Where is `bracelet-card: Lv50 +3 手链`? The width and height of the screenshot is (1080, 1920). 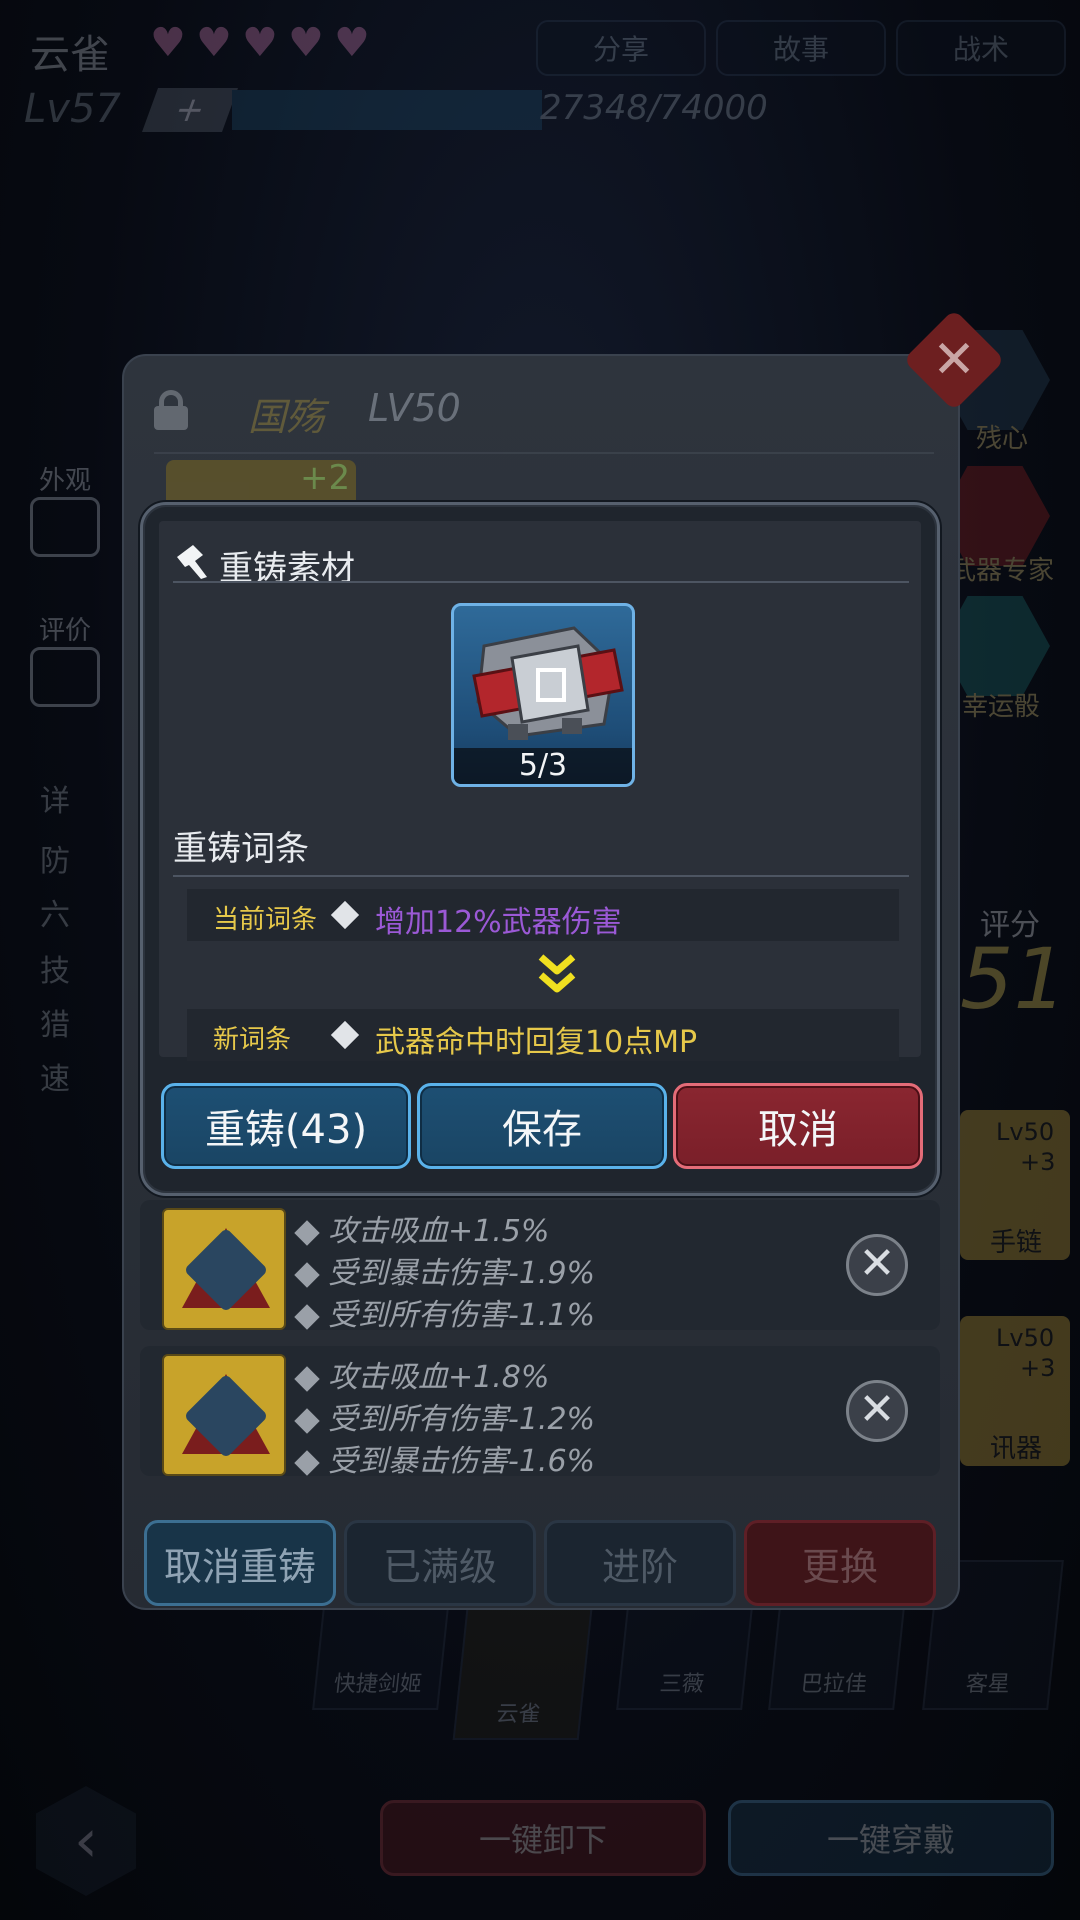 bracelet-card: Lv50 +3 手链 is located at coordinates (1015, 1185).